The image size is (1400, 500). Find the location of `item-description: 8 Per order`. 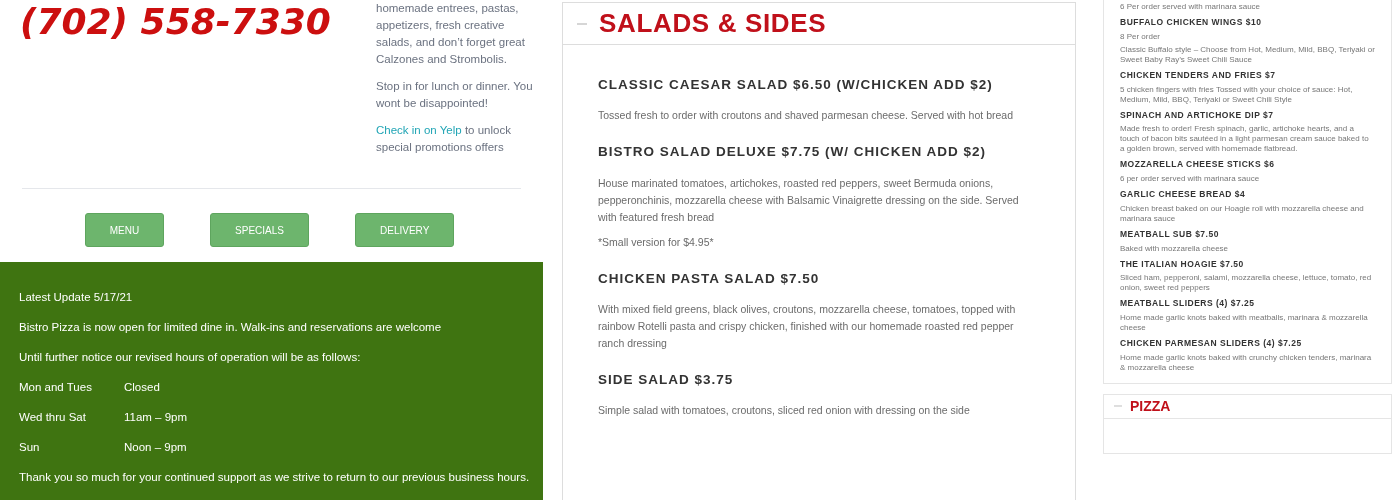

item-description: 8 Per order is located at coordinates (1141, 36).